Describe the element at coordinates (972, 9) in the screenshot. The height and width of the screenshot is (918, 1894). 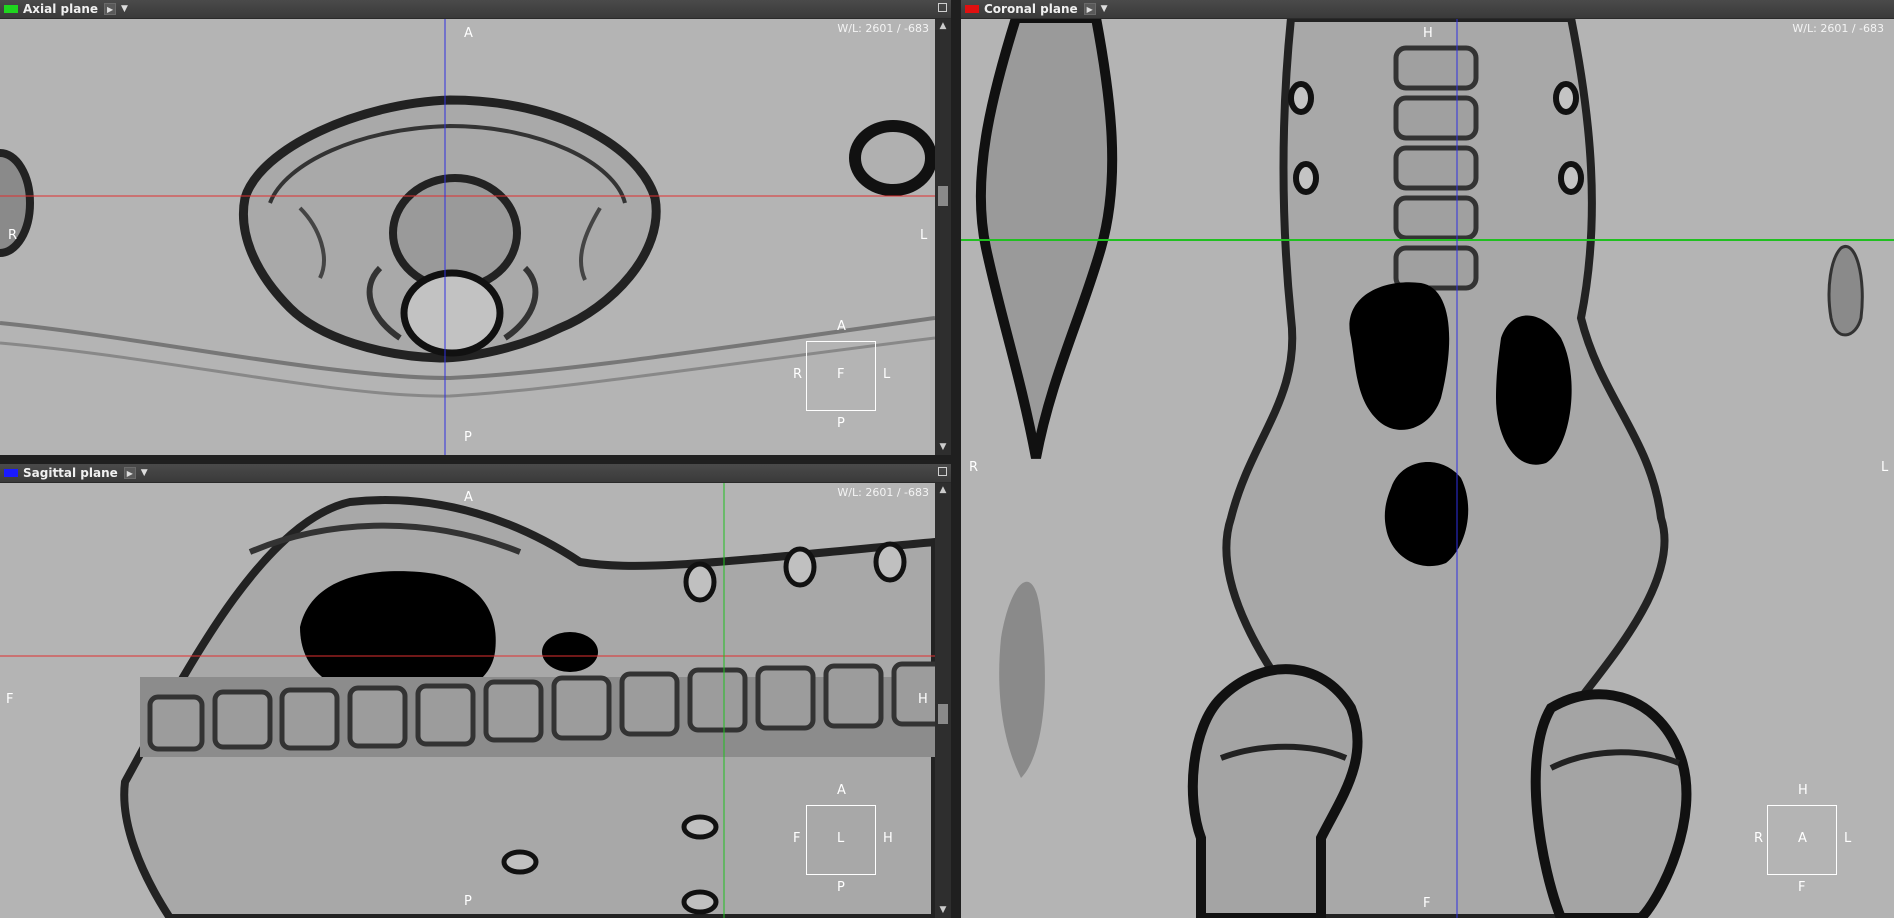
I see `coronal-color-swatch` at that location.